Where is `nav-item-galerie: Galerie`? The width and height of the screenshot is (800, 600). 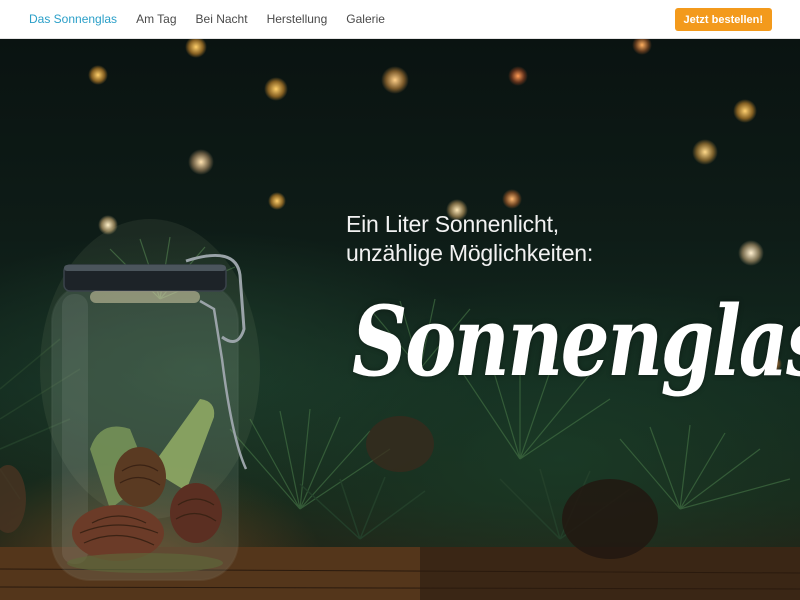 nav-item-galerie: Galerie is located at coordinates (365, 19).